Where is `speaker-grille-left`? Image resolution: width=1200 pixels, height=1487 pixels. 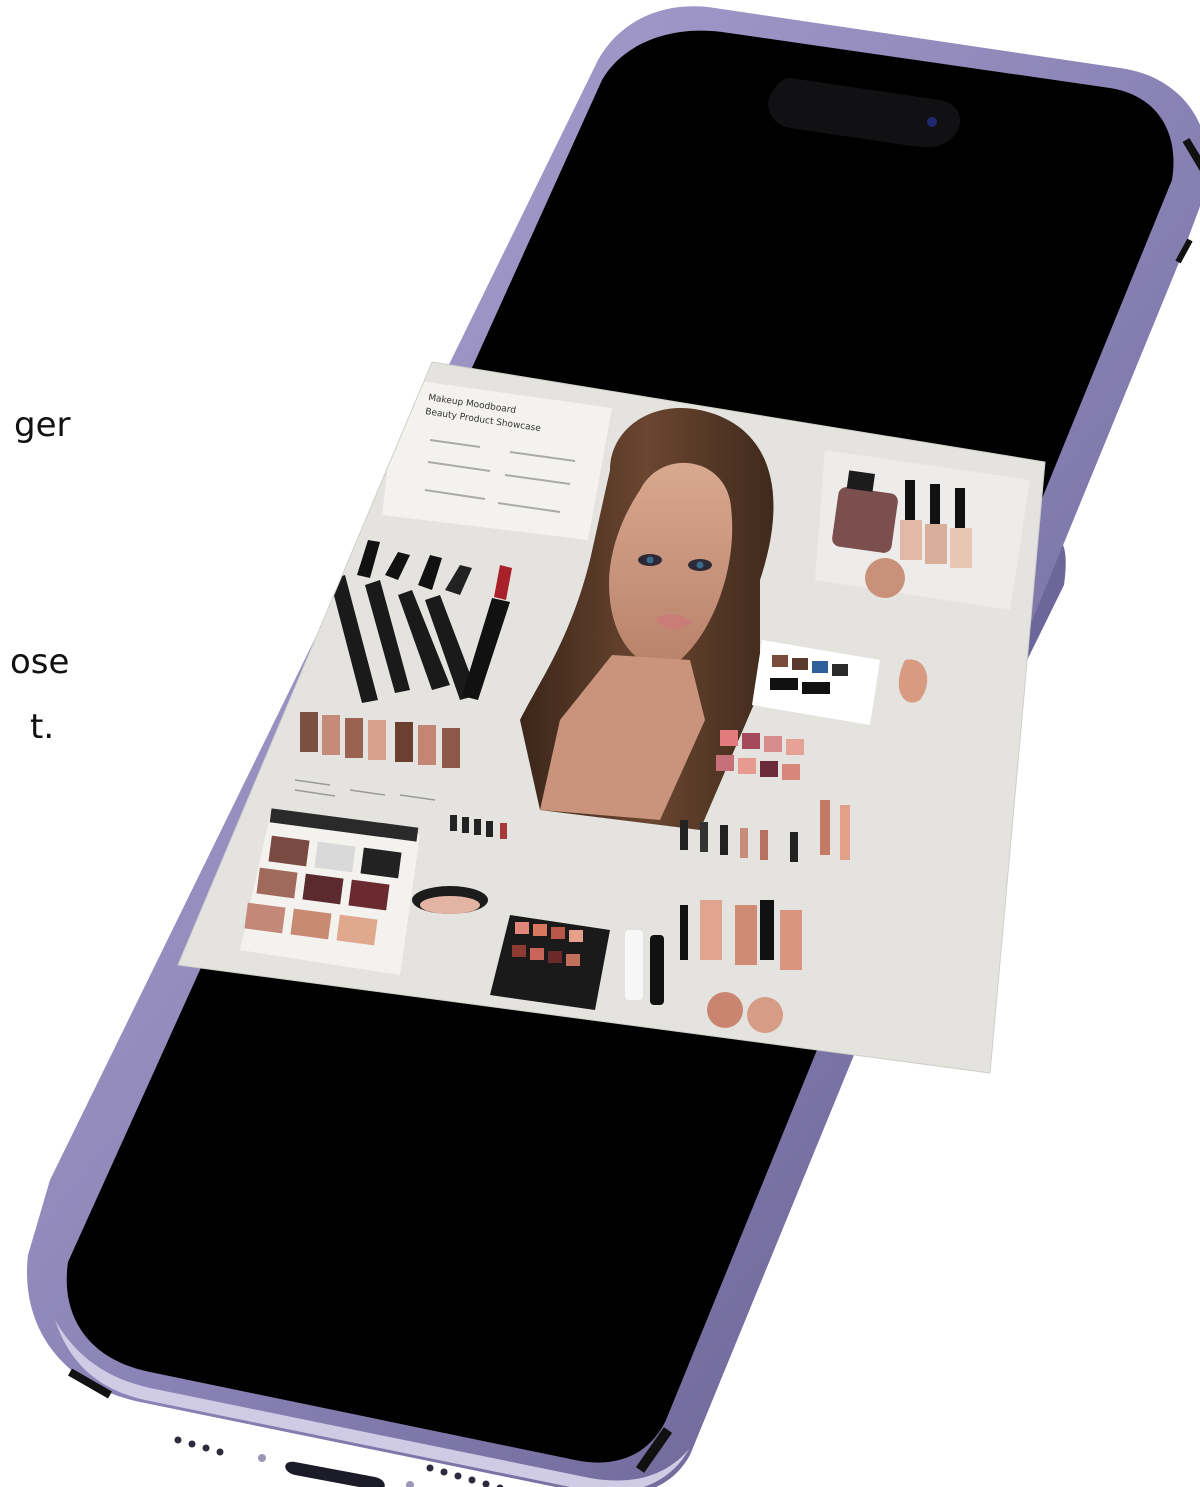
speaker-grille-left is located at coordinates (199, 1446).